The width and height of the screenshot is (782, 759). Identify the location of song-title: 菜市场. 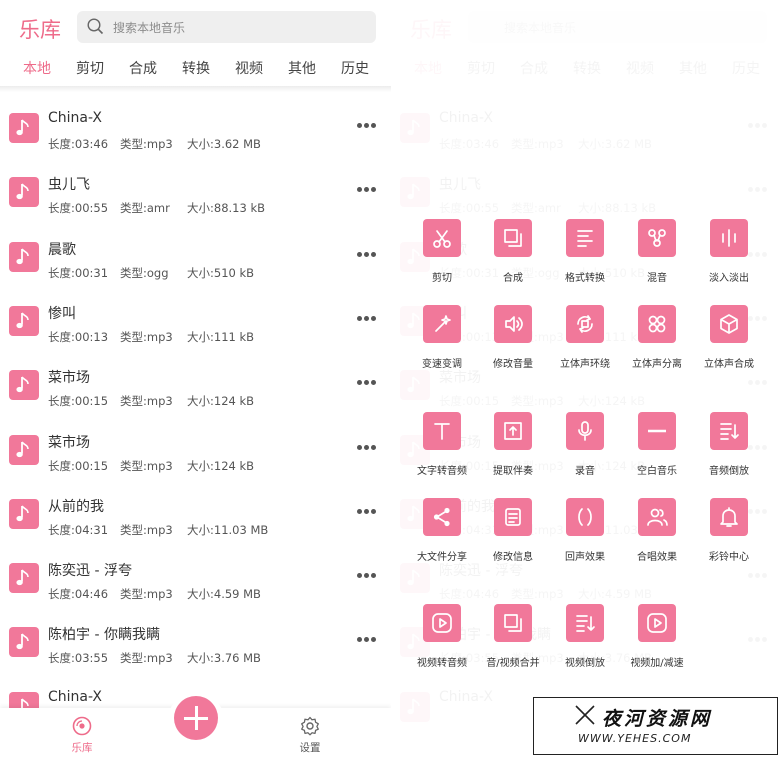
(69, 378).